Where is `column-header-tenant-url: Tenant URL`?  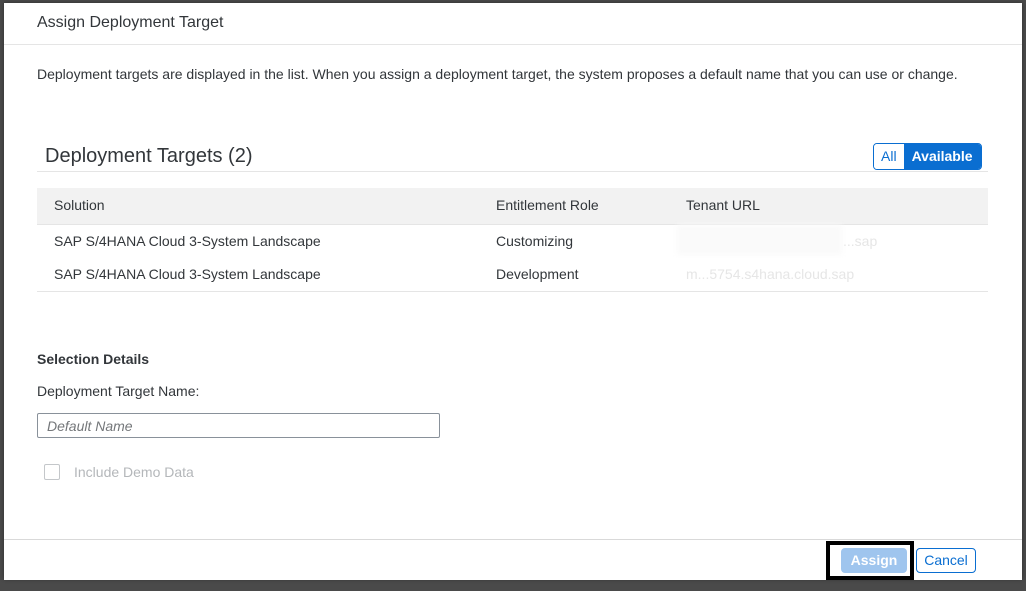 column-header-tenant-url: Tenant URL is located at coordinates (723, 205).